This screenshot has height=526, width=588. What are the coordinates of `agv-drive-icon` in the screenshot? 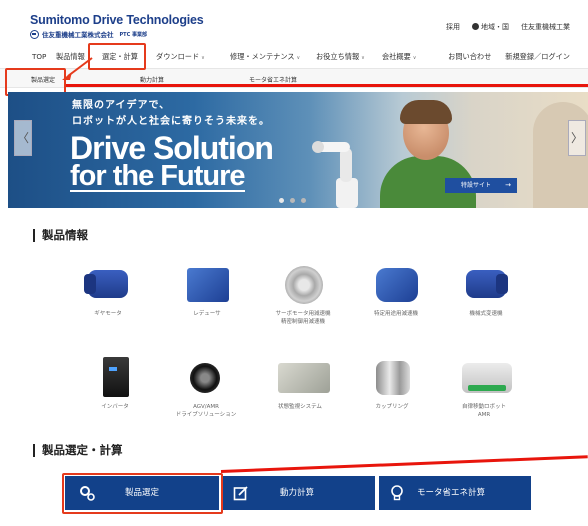 It's located at (206, 377).